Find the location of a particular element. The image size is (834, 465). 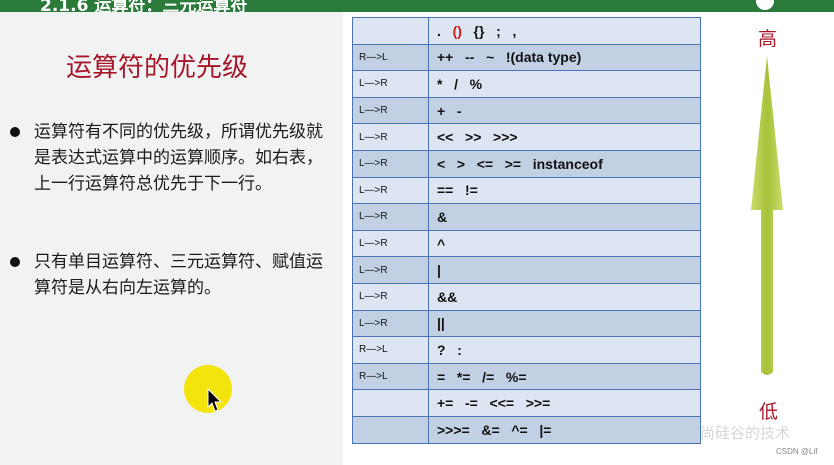

operators-cell: = *= /= %= is located at coordinates (564, 376).